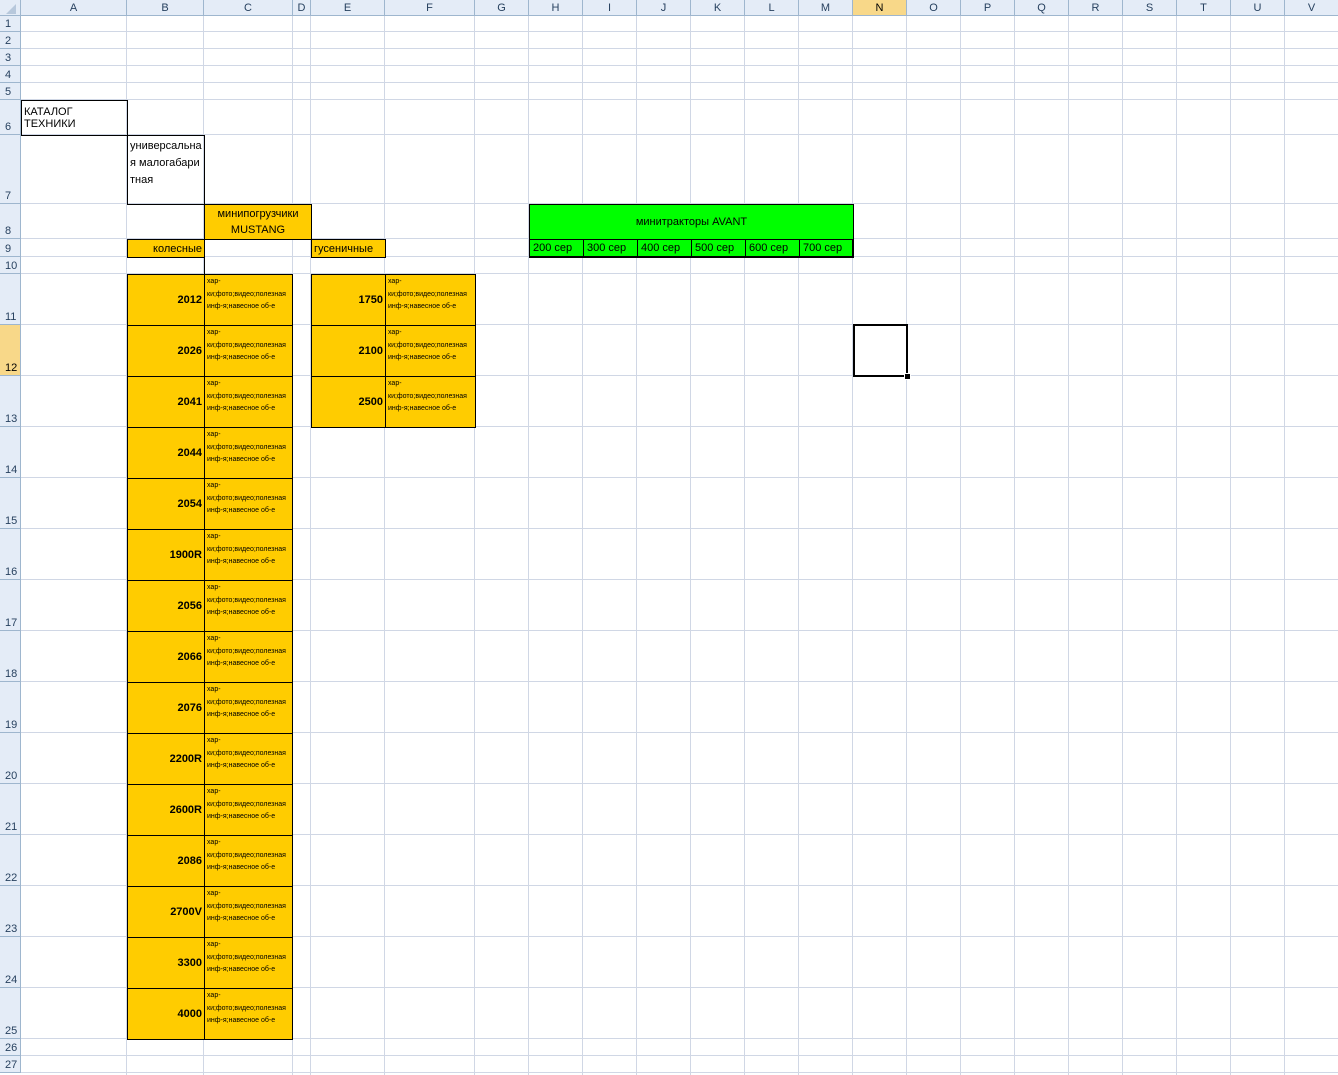 The height and width of the screenshot is (1075, 1338). I want to click on column-header-l: L, so click(772, 8).